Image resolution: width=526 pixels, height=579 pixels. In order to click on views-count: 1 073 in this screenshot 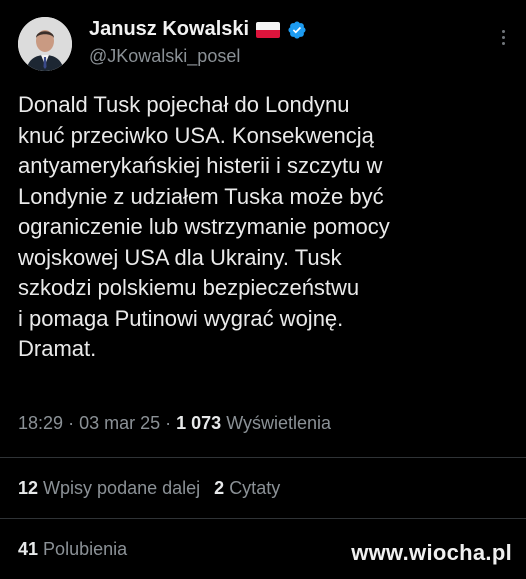, I will do `click(199, 423)`.